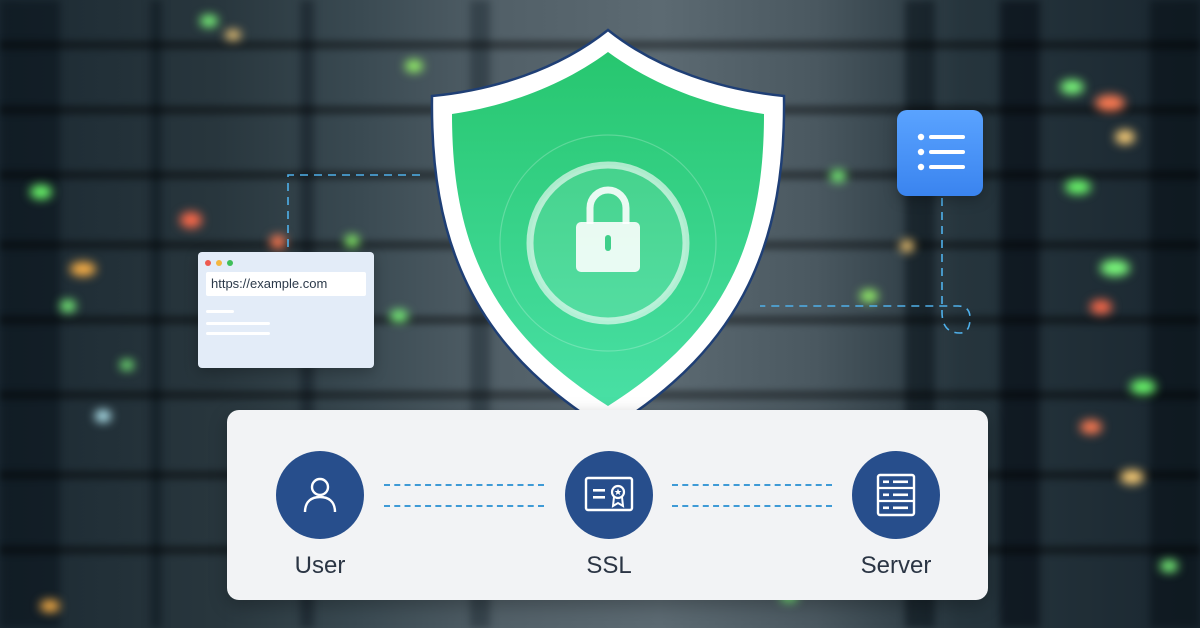 The image size is (1200, 628). Describe the element at coordinates (609, 565) in the screenshot. I see `ssl-label: SSL` at that location.